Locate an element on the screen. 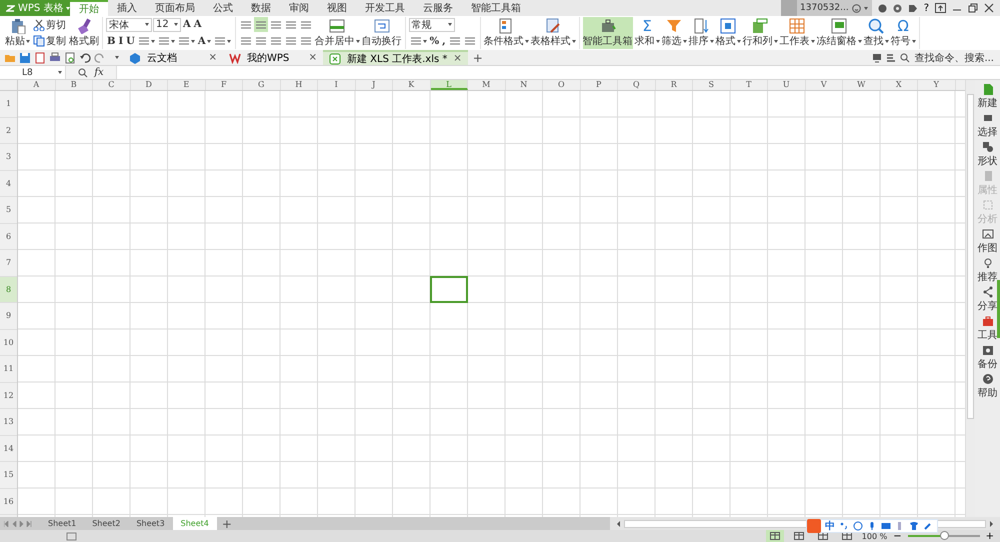 This screenshot has width=1000, height=542. column-header: D is located at coordinates (149, 85).